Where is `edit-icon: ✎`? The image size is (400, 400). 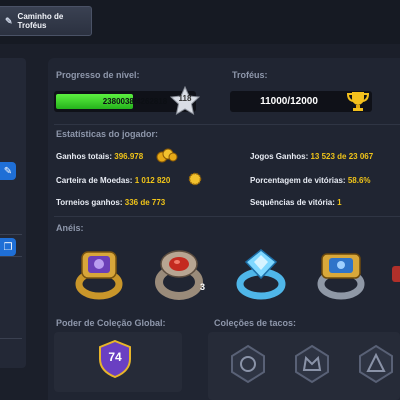
edit-icon: ✎ is located at coordinates (8, 171).